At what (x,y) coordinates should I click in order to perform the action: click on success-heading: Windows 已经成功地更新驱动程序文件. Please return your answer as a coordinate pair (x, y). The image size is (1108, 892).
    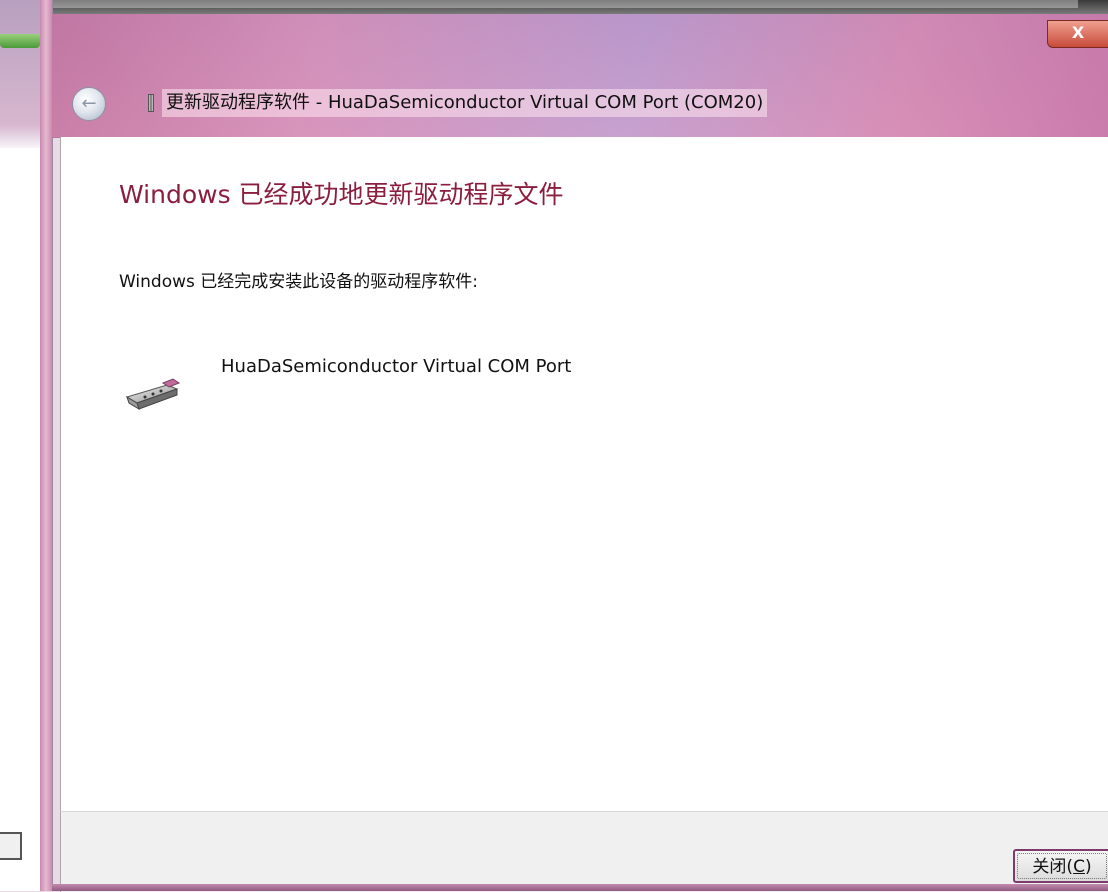
    Looking at the image, I should click on (341, 194).